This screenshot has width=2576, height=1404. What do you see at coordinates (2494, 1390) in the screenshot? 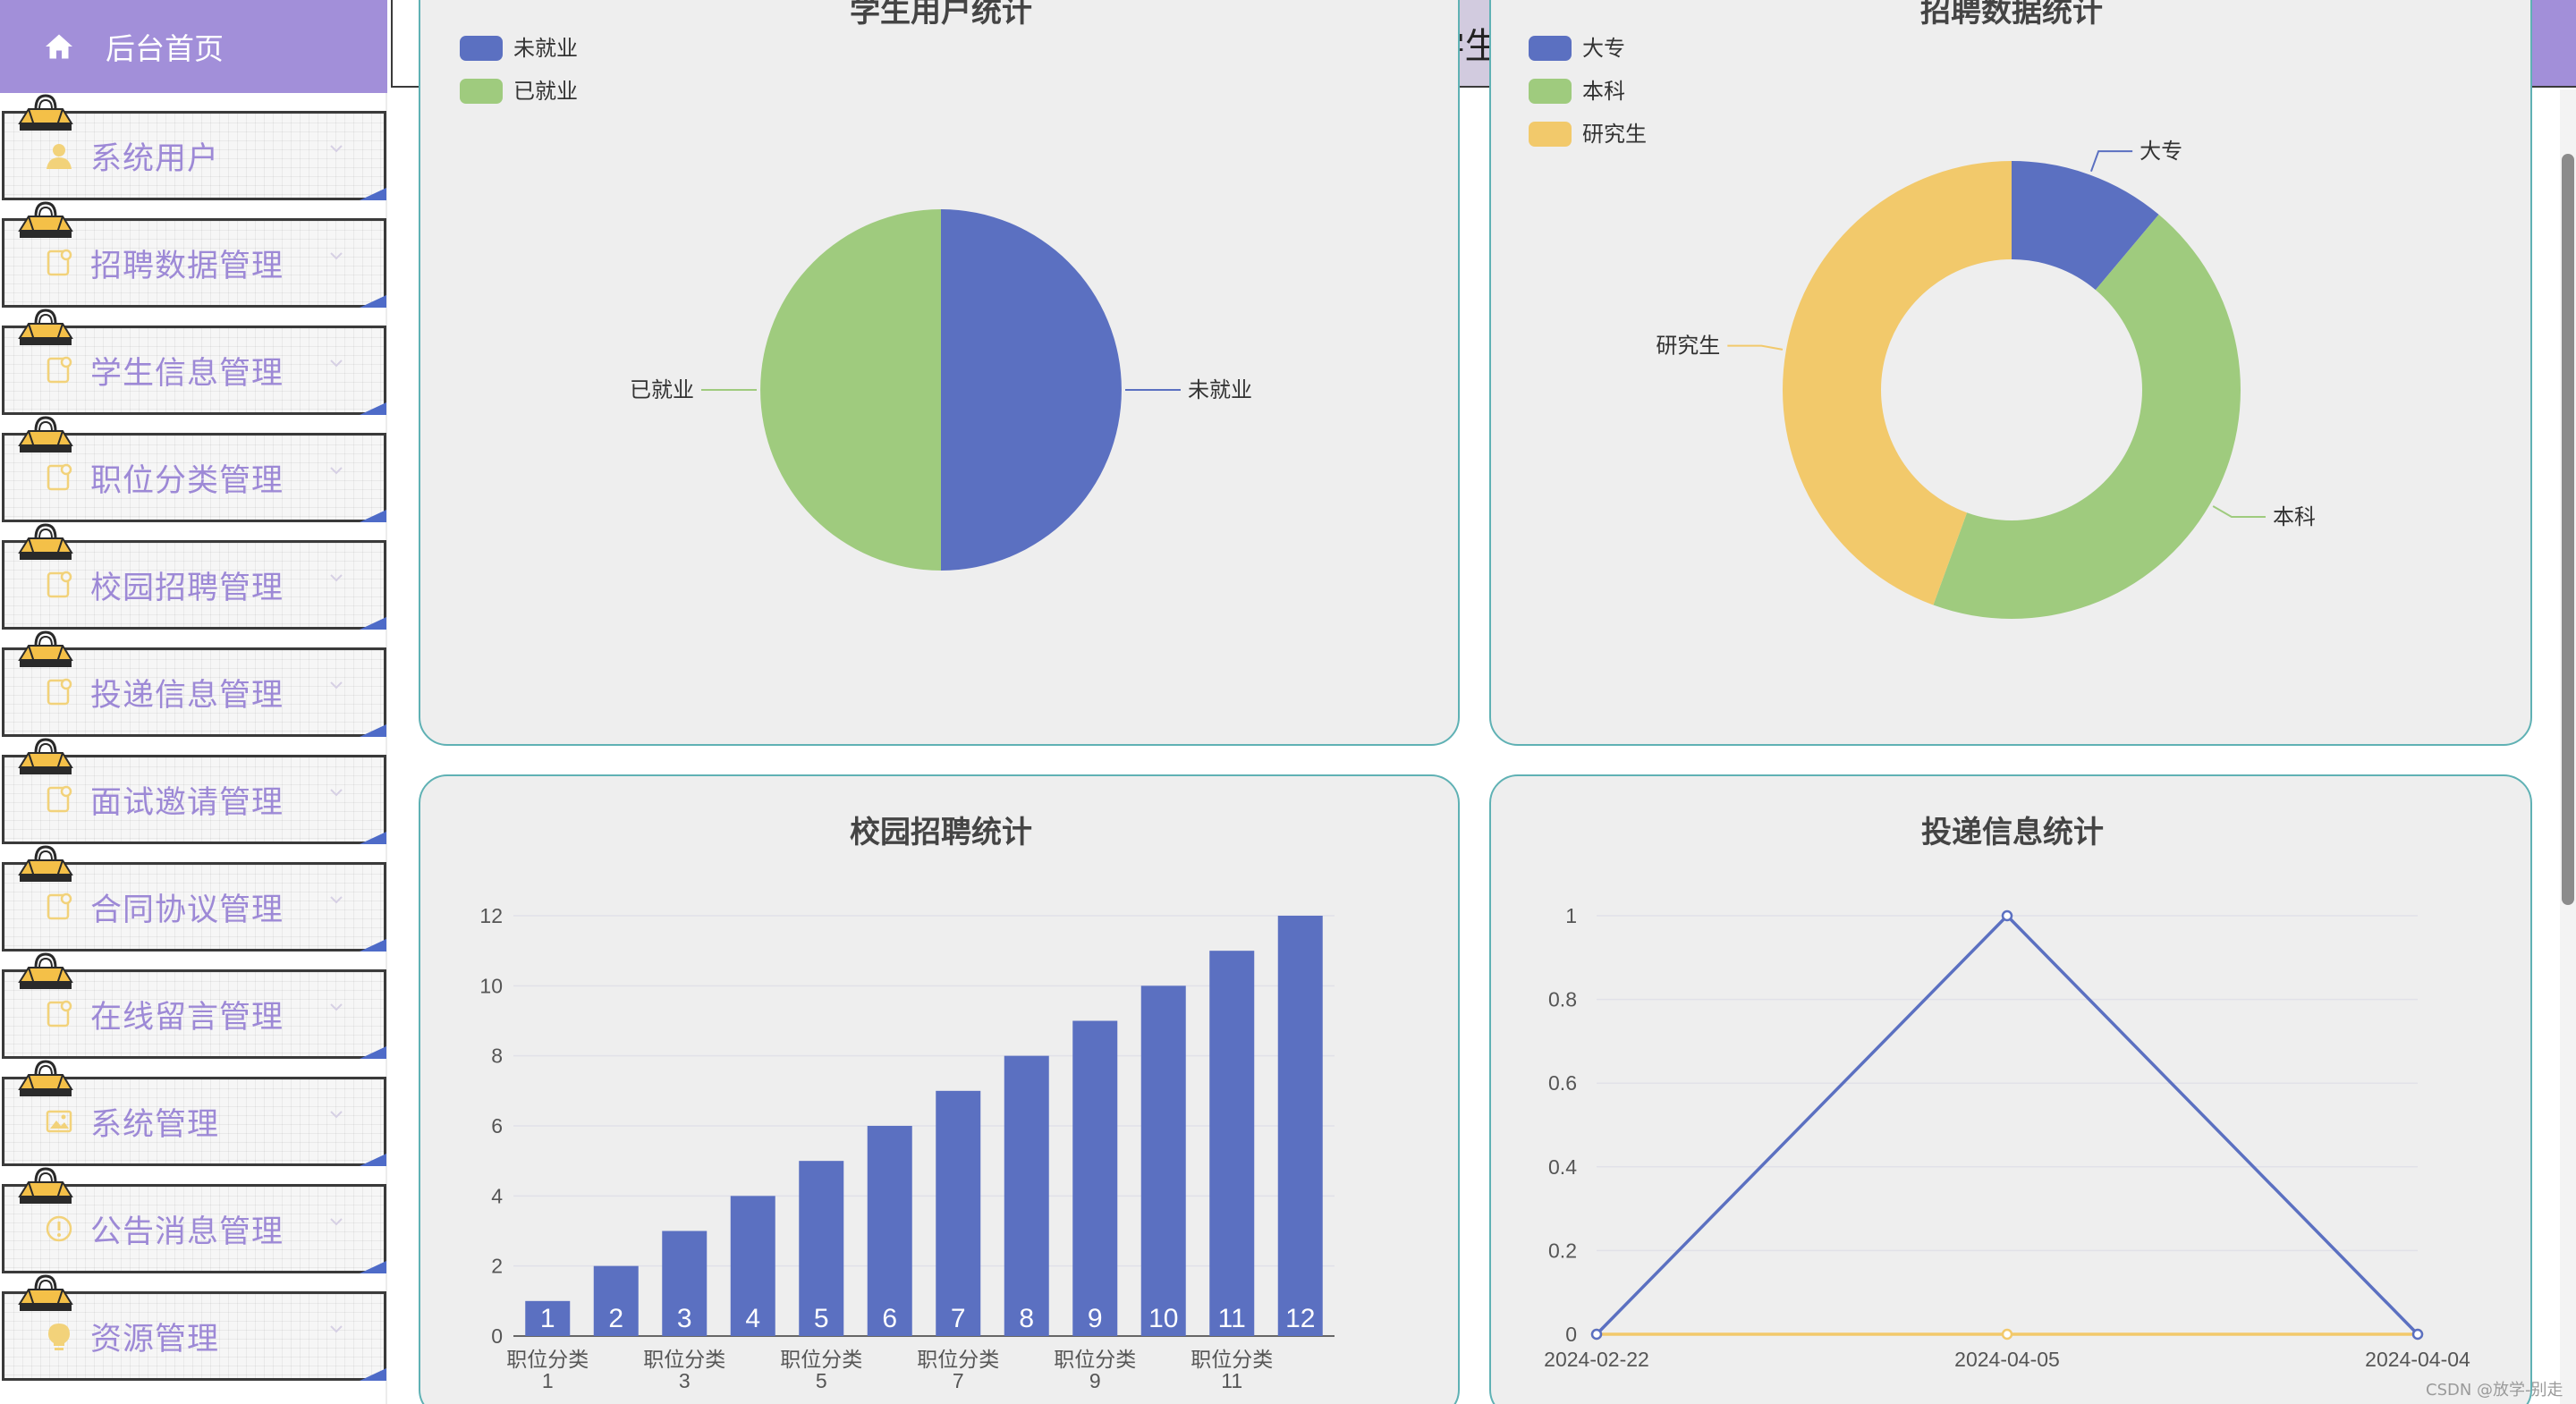
I see `watermark: CSDN @放学-别走` at bounding box center [2494, 1390].